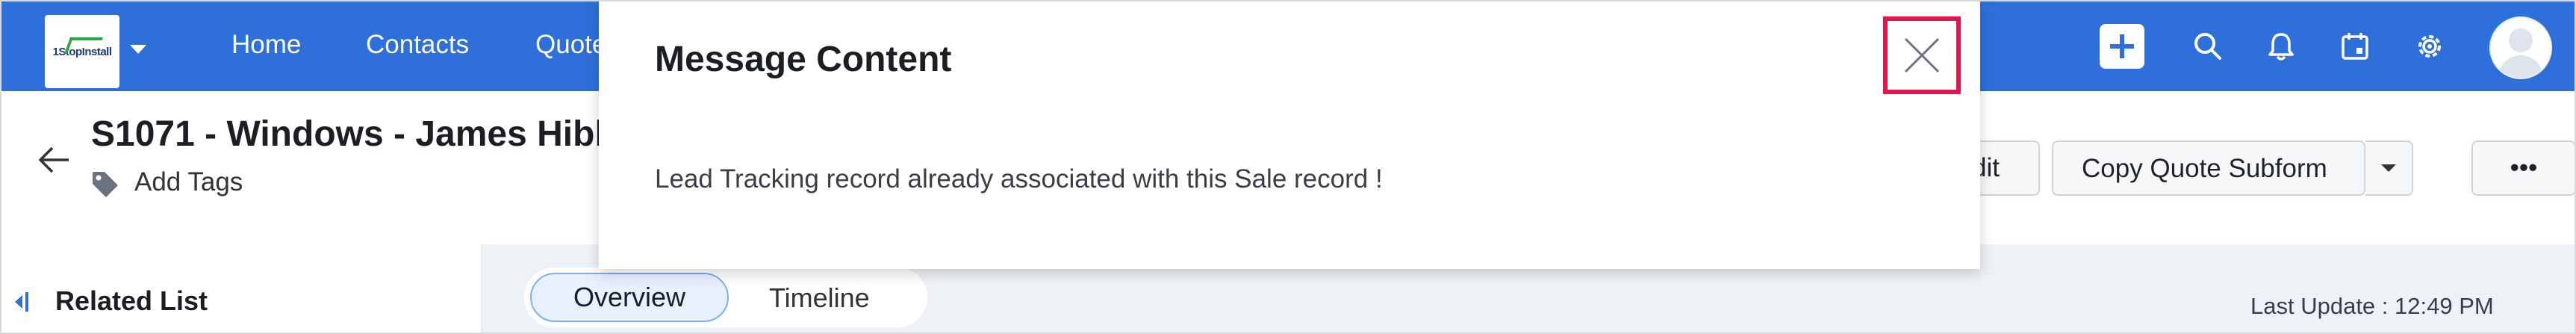 The width and height of the screenshot is (2576, 334). Describe the element at coordinates (83, 45) in the screenshot. I see `logo-roof-icon` at that location.